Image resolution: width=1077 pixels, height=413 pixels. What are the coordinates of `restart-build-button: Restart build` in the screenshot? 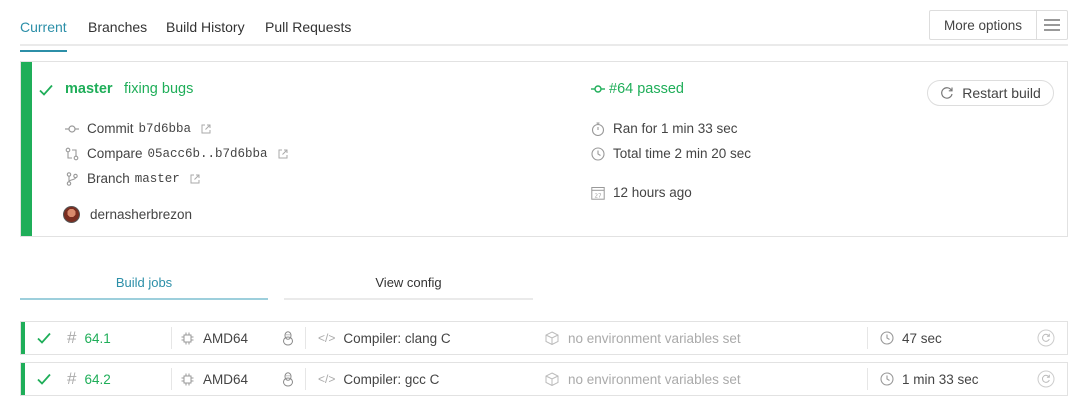 It's located at (990, 93).